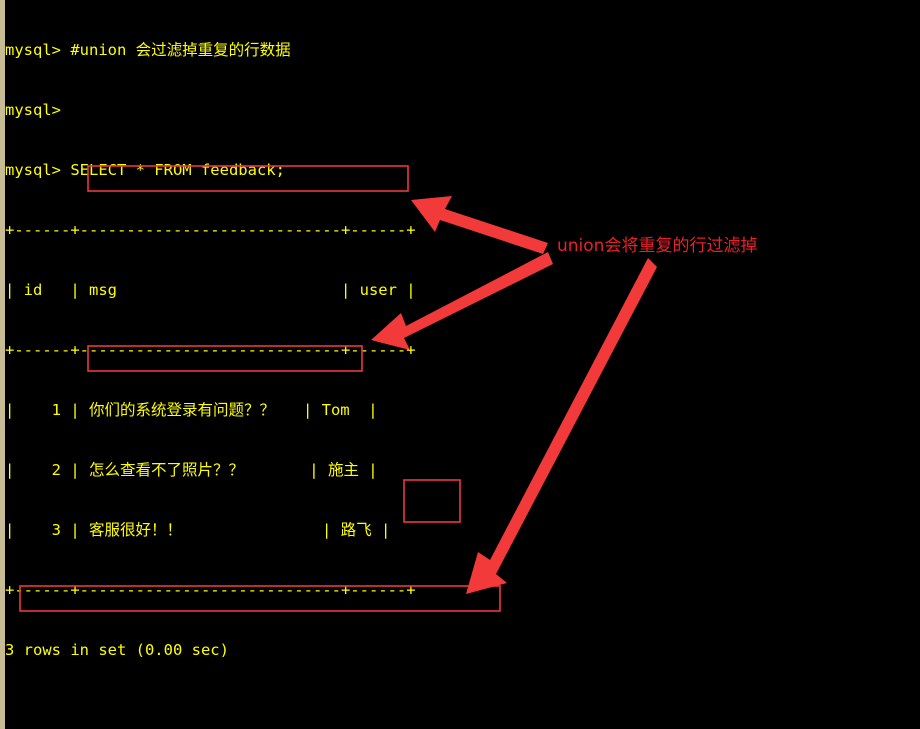 The image size is (920, 729). I want to click on console-line: mysql> #union 会过滤掉重复的行数据, so click(148, 50).